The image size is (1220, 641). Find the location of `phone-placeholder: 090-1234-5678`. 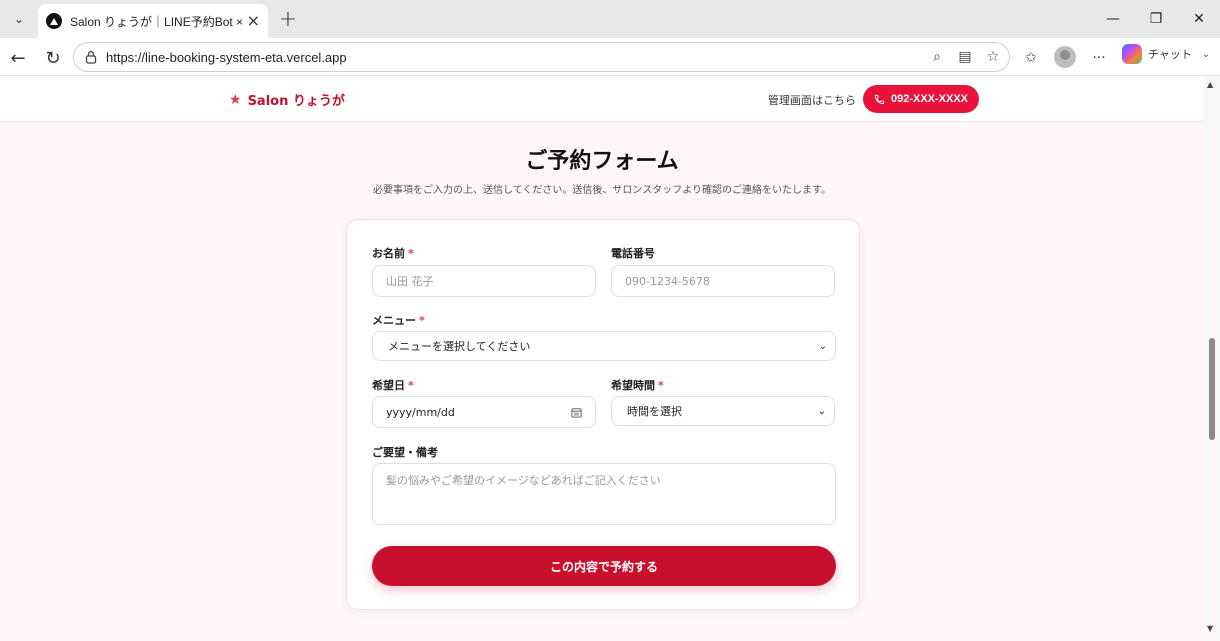

phone-placeholder: 090-1234-5678 is located at coordinates (667, 281).